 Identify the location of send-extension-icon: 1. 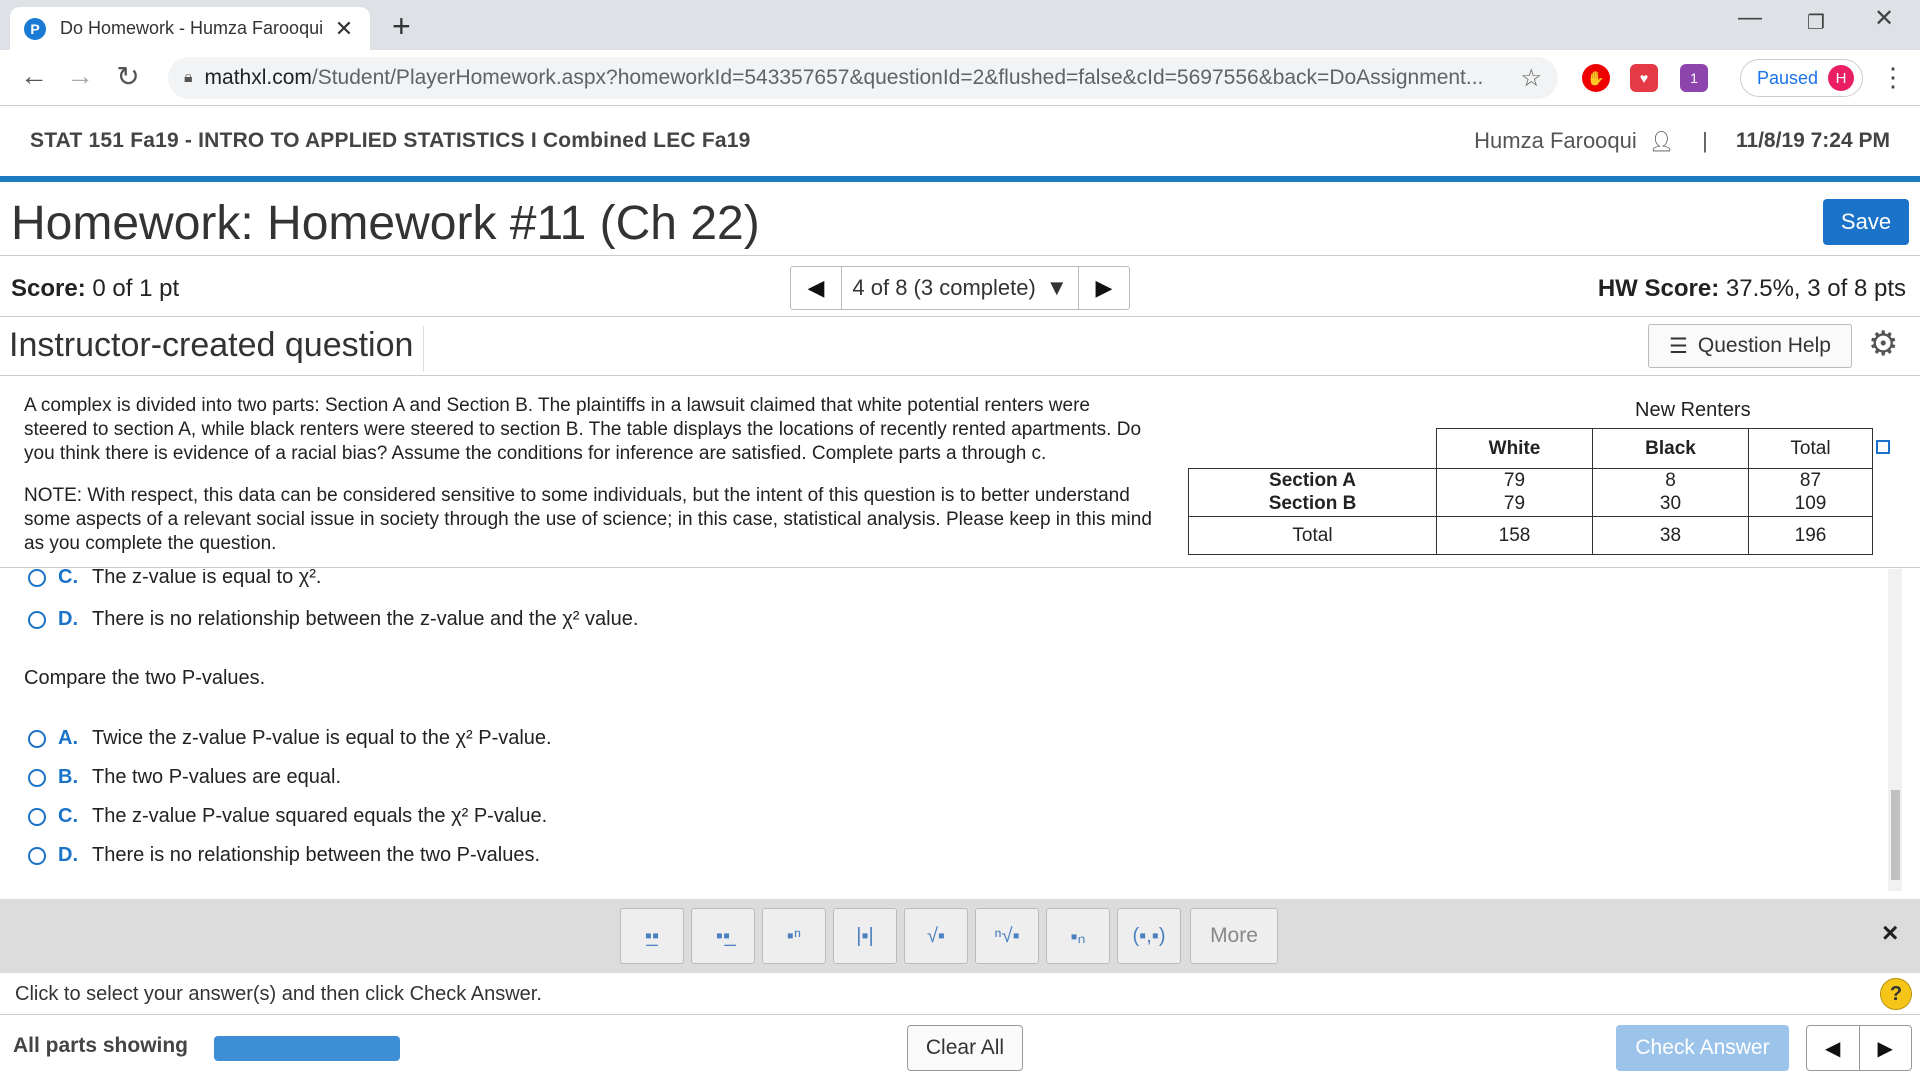
(1694, 78).